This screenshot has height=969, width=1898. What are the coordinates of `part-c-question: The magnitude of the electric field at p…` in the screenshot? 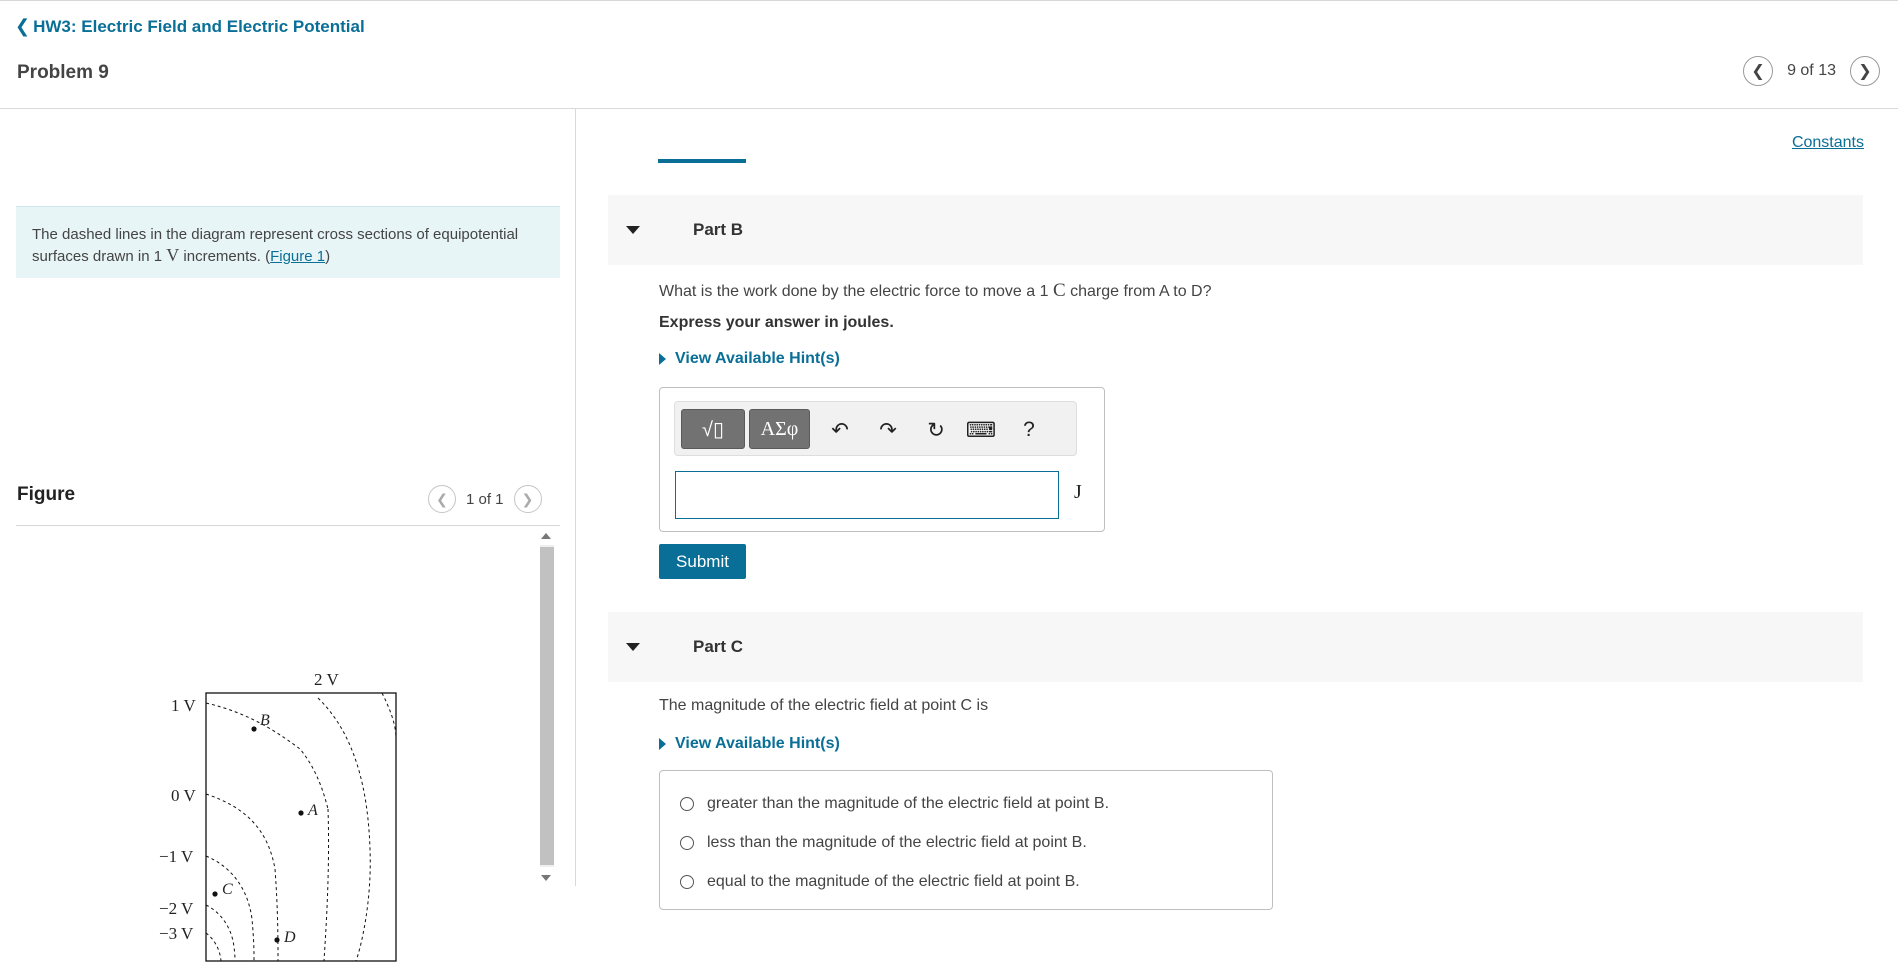 It's located at (824, 705).